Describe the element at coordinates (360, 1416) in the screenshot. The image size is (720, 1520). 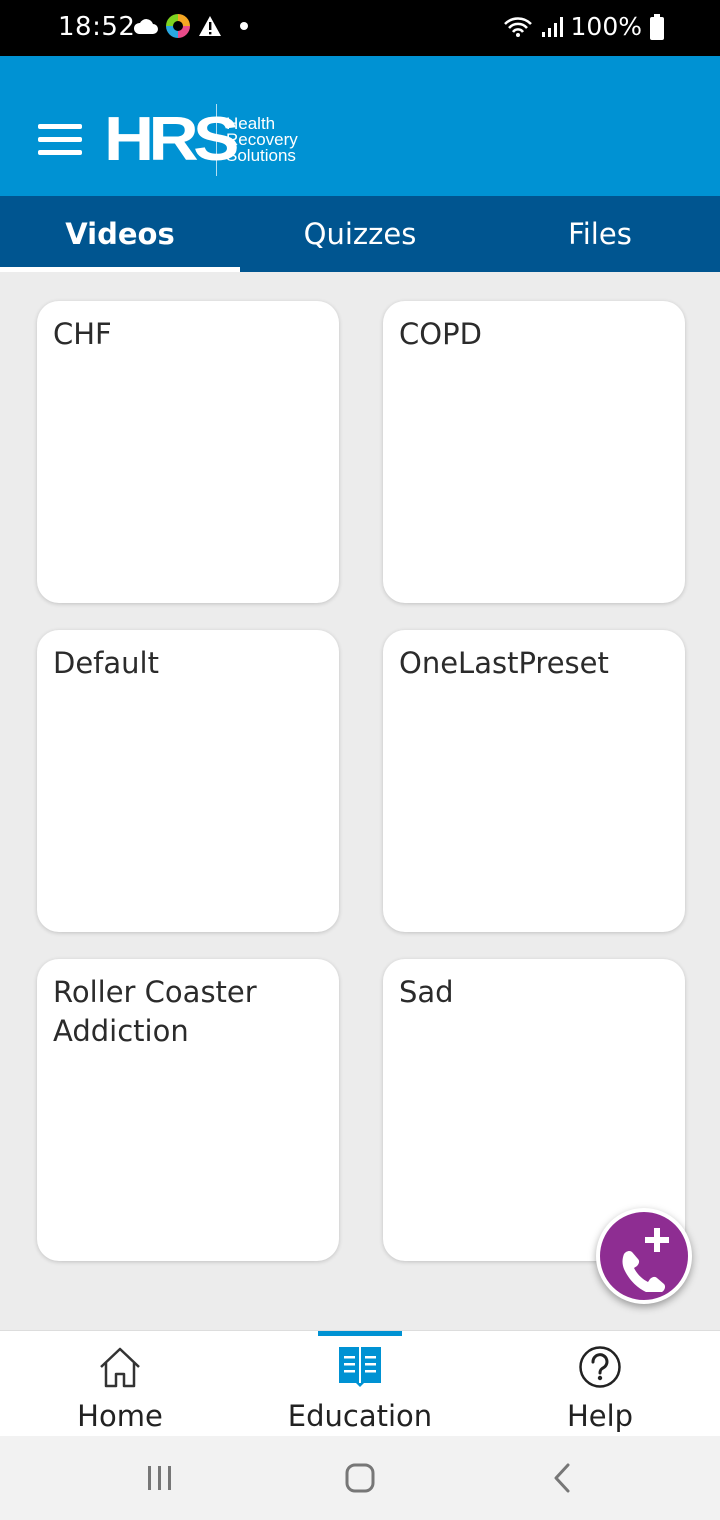
I see `nav-label-education: Education` at that location.